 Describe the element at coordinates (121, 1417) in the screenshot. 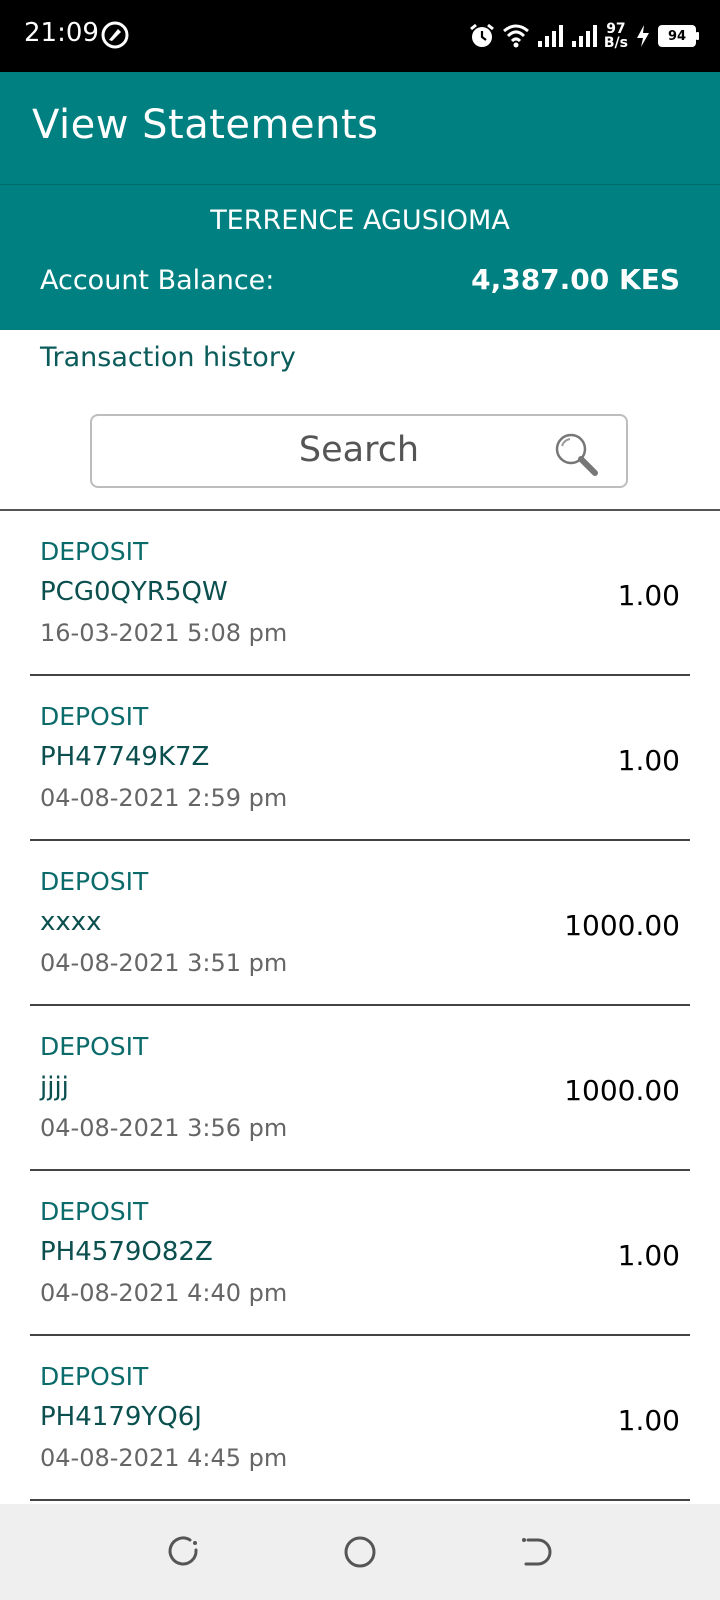

I see `transaction-reference: PH4179YQ6J` at that location.